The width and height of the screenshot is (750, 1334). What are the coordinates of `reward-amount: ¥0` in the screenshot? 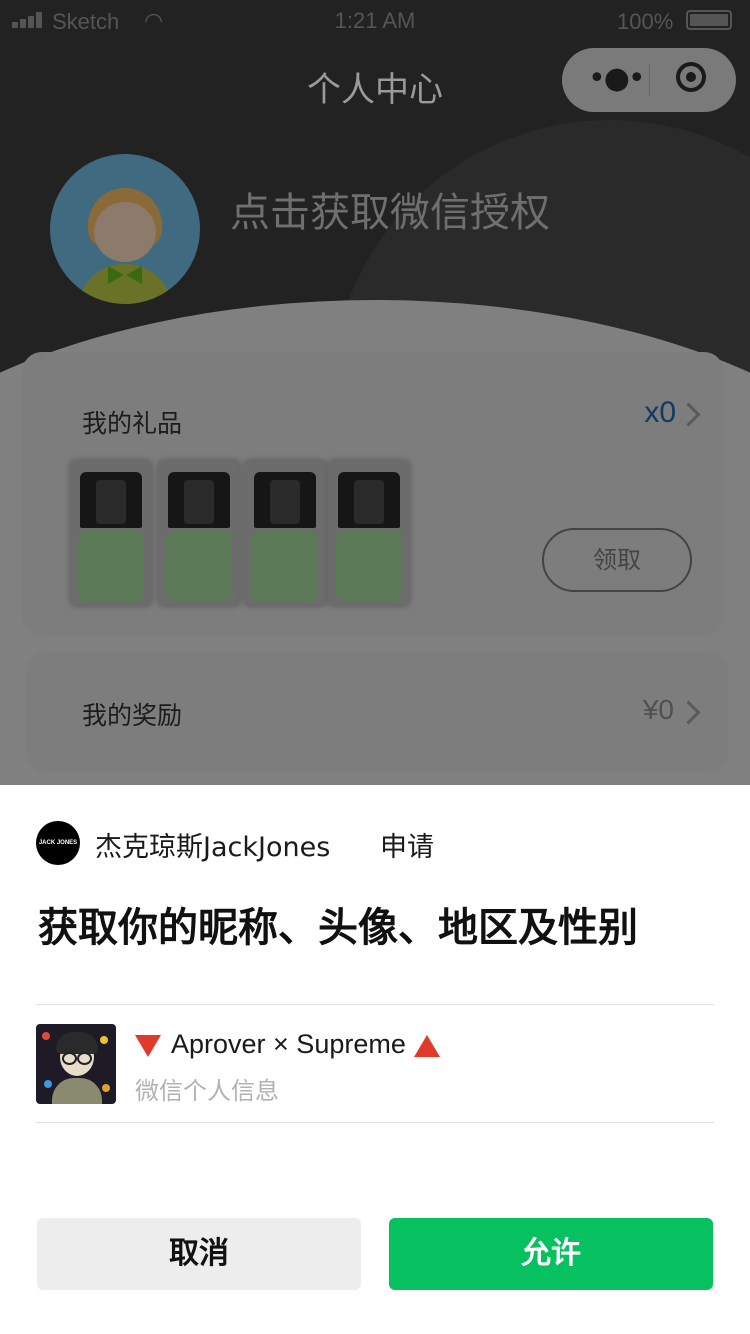 It's located at (658, 709).